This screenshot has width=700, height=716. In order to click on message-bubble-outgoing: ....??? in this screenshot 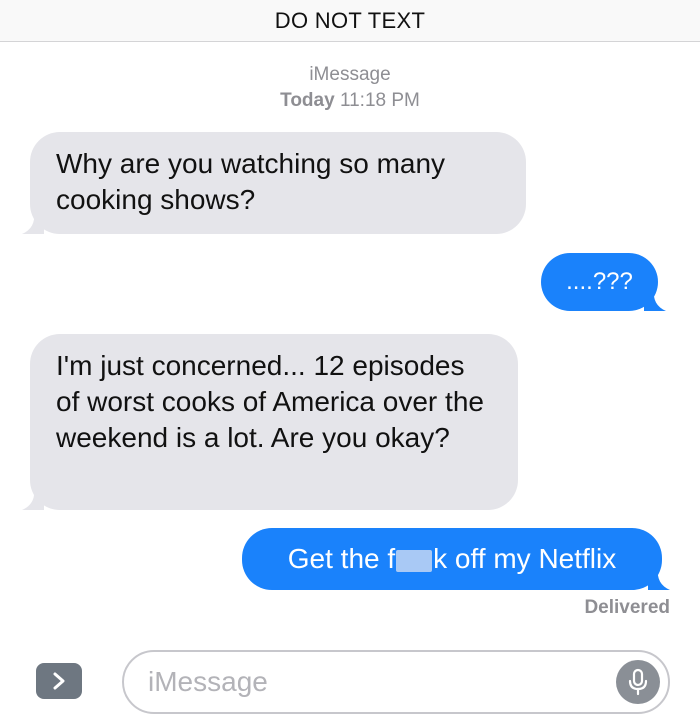, I will do `click(603, 282)`.